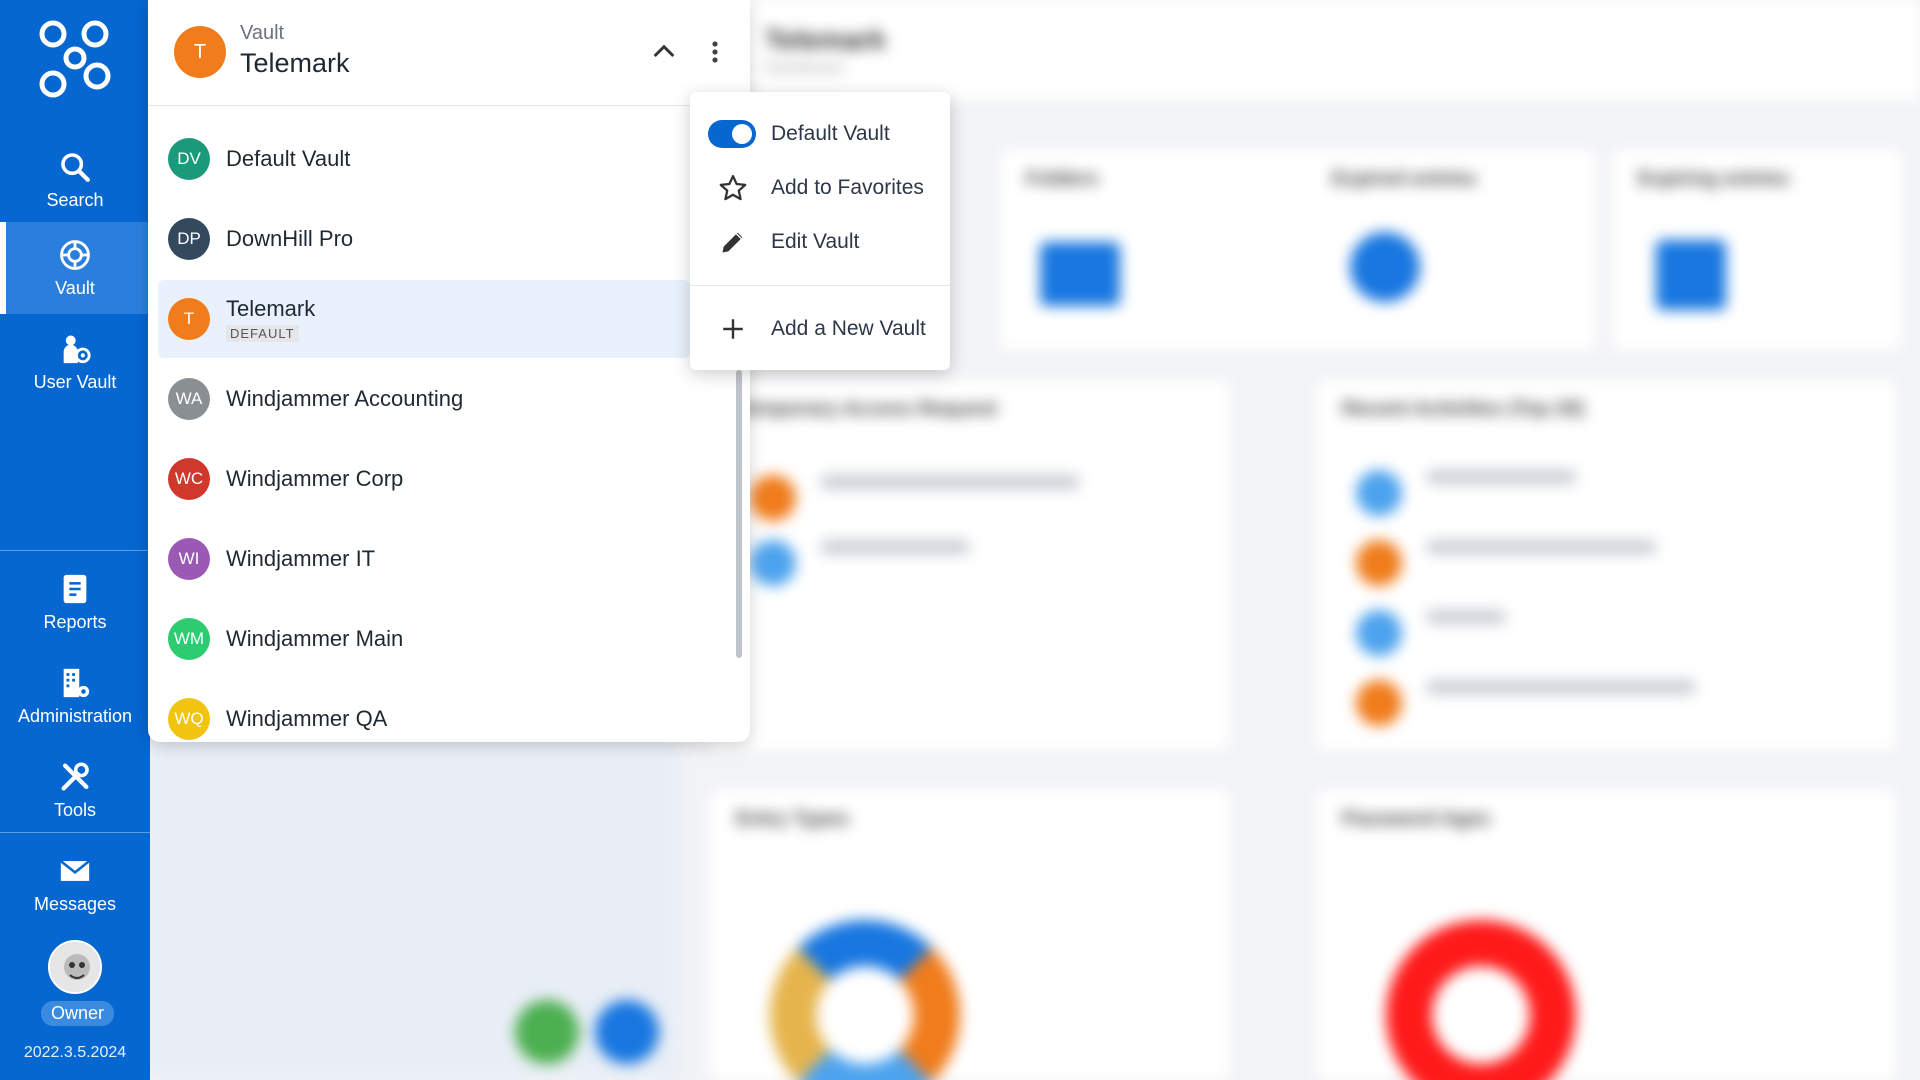 Image resolution: width=1920 pixels, height=1080 pixels. What do you see at coordinates (547, 1032) in the screenshot?
I see `fab-green` at bounding box center [547, 1032].